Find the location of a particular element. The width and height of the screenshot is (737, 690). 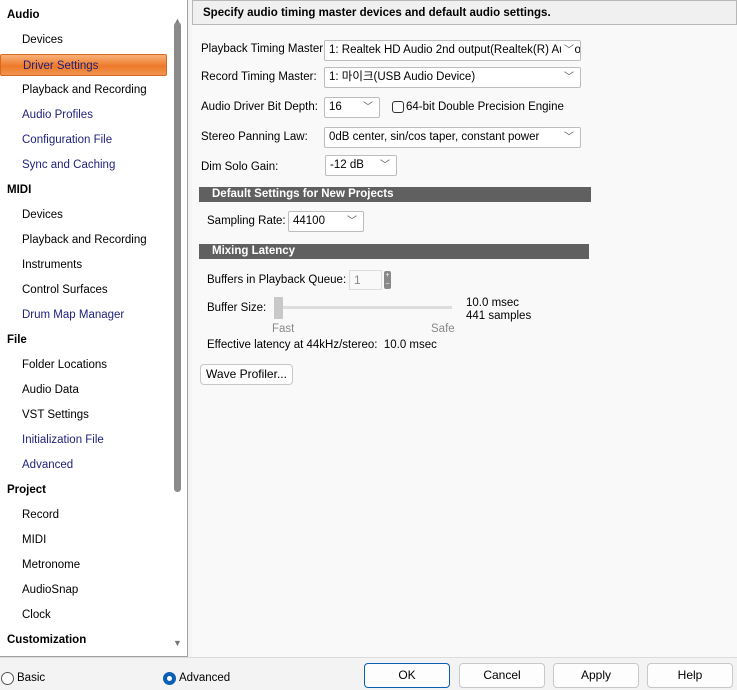

tree-item-instruments: Instruments is located at coordinates (83, 265).